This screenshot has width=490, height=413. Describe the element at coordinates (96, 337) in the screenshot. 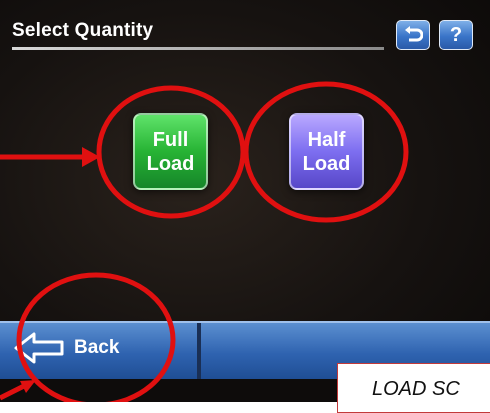

I see `back-highlight-circle` at that location.